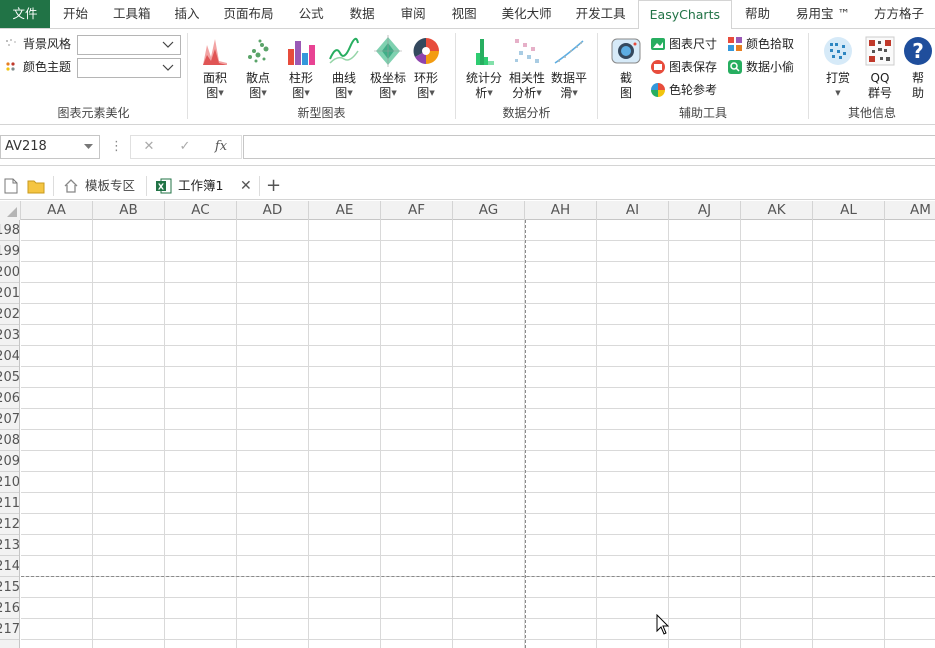 This screenshot has width=935, height=648. Describe the element at coordinates (362, 14) in the screenshot. I see `tab-data: 数据` at that location.